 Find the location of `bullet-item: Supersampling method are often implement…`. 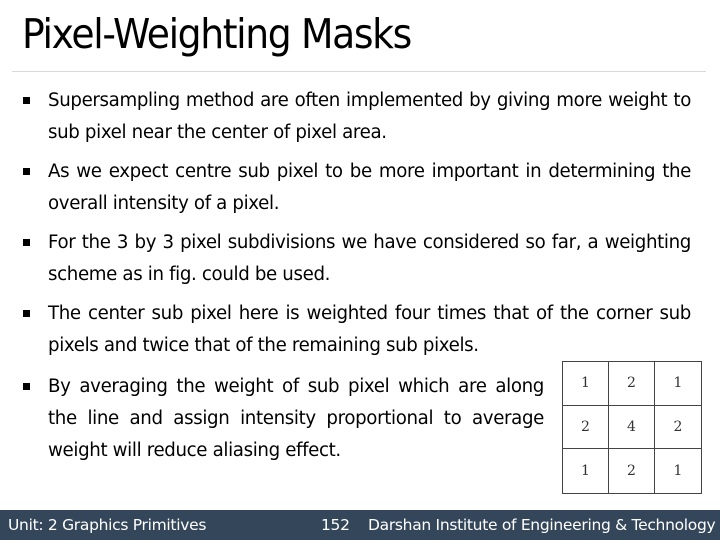

bullet-item: Supersampling method are often implement… is located at coordinates (357, 117).